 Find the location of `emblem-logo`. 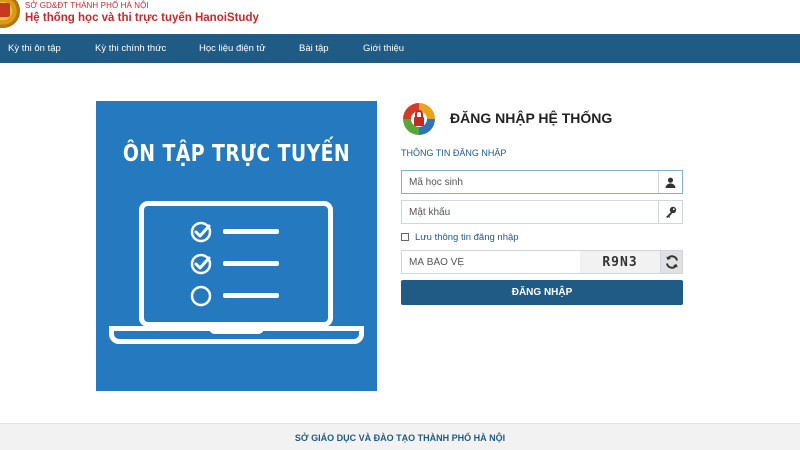

emblem-logo is located at coordinates (10, 14).